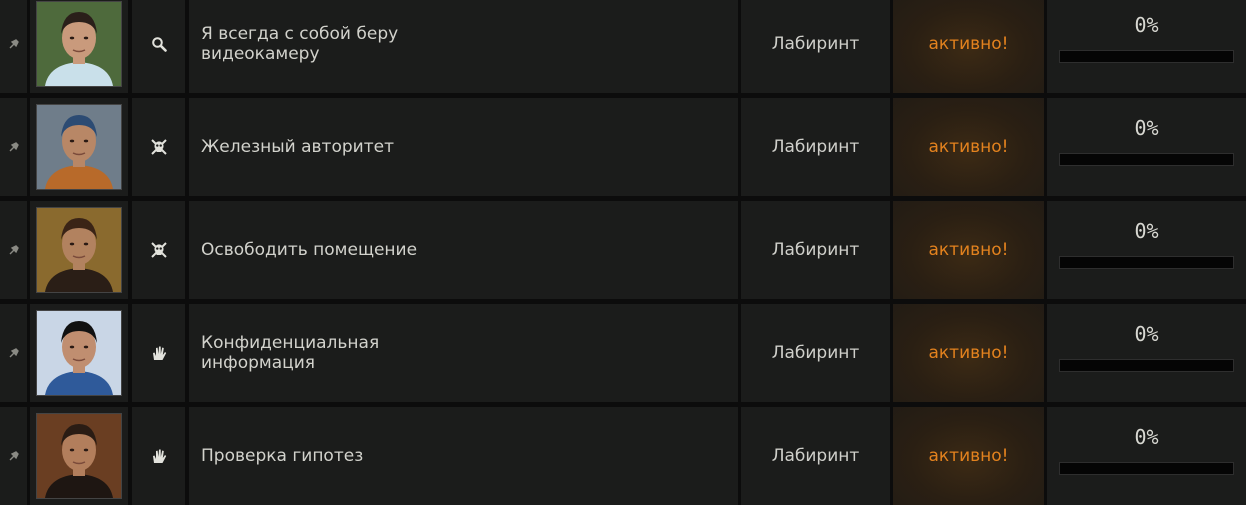 This screenshot has width=1246, height=505. I want to click on search-icon, so click(159, 44).